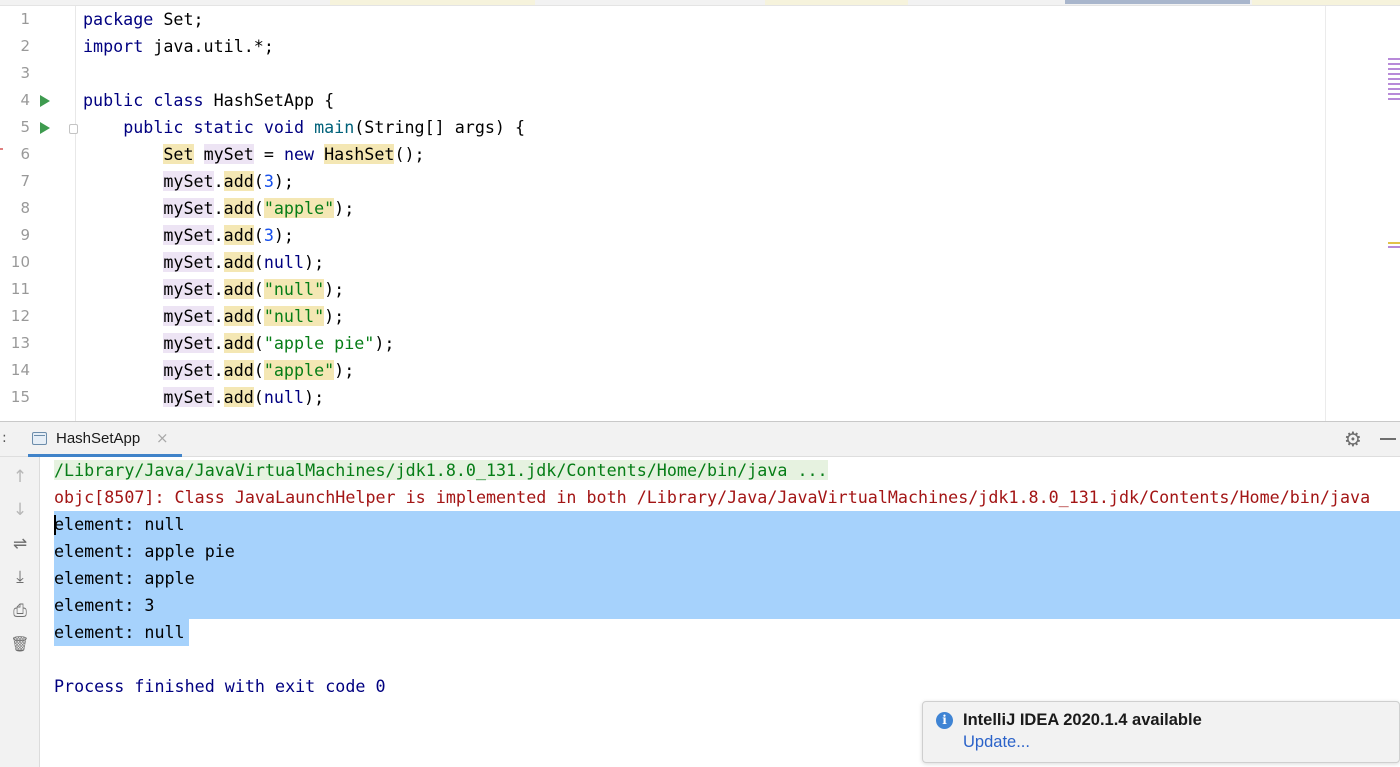 The image size is (1400, 767). Describe the element at coordinates (268, 154) in the screenshot. I see `code-text: =` at that location.